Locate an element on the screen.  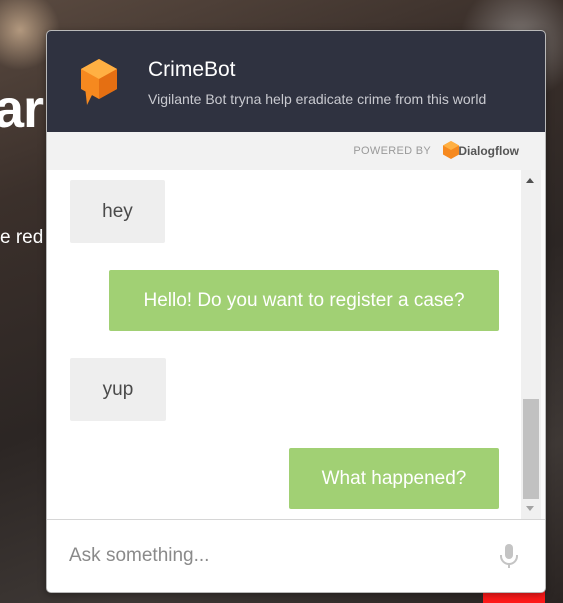
dialogflow-link: Dialogflow is located at coordinates (488, 151).